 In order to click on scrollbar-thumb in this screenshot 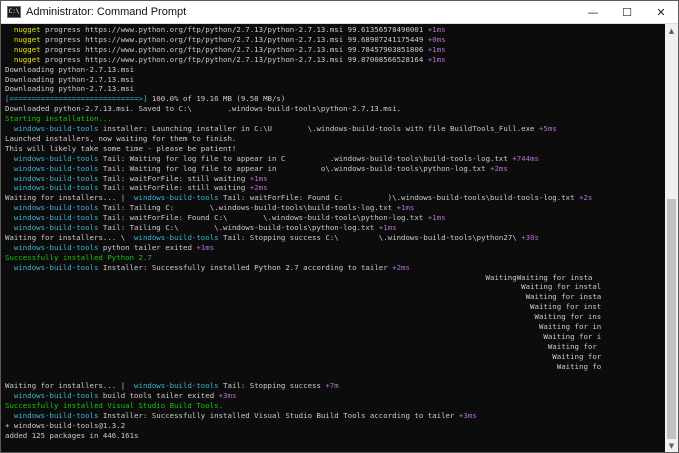, I will do `click(671, 319)`.